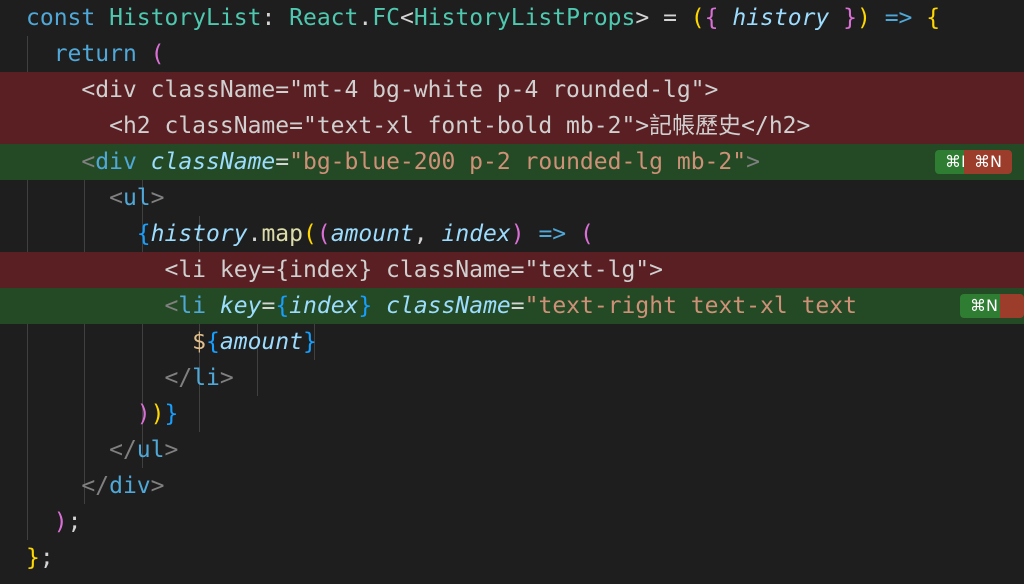  What do you see at coordinates (282, 234) in the screenshot?
I see `method-name: map` at bounding box center [282, 234].